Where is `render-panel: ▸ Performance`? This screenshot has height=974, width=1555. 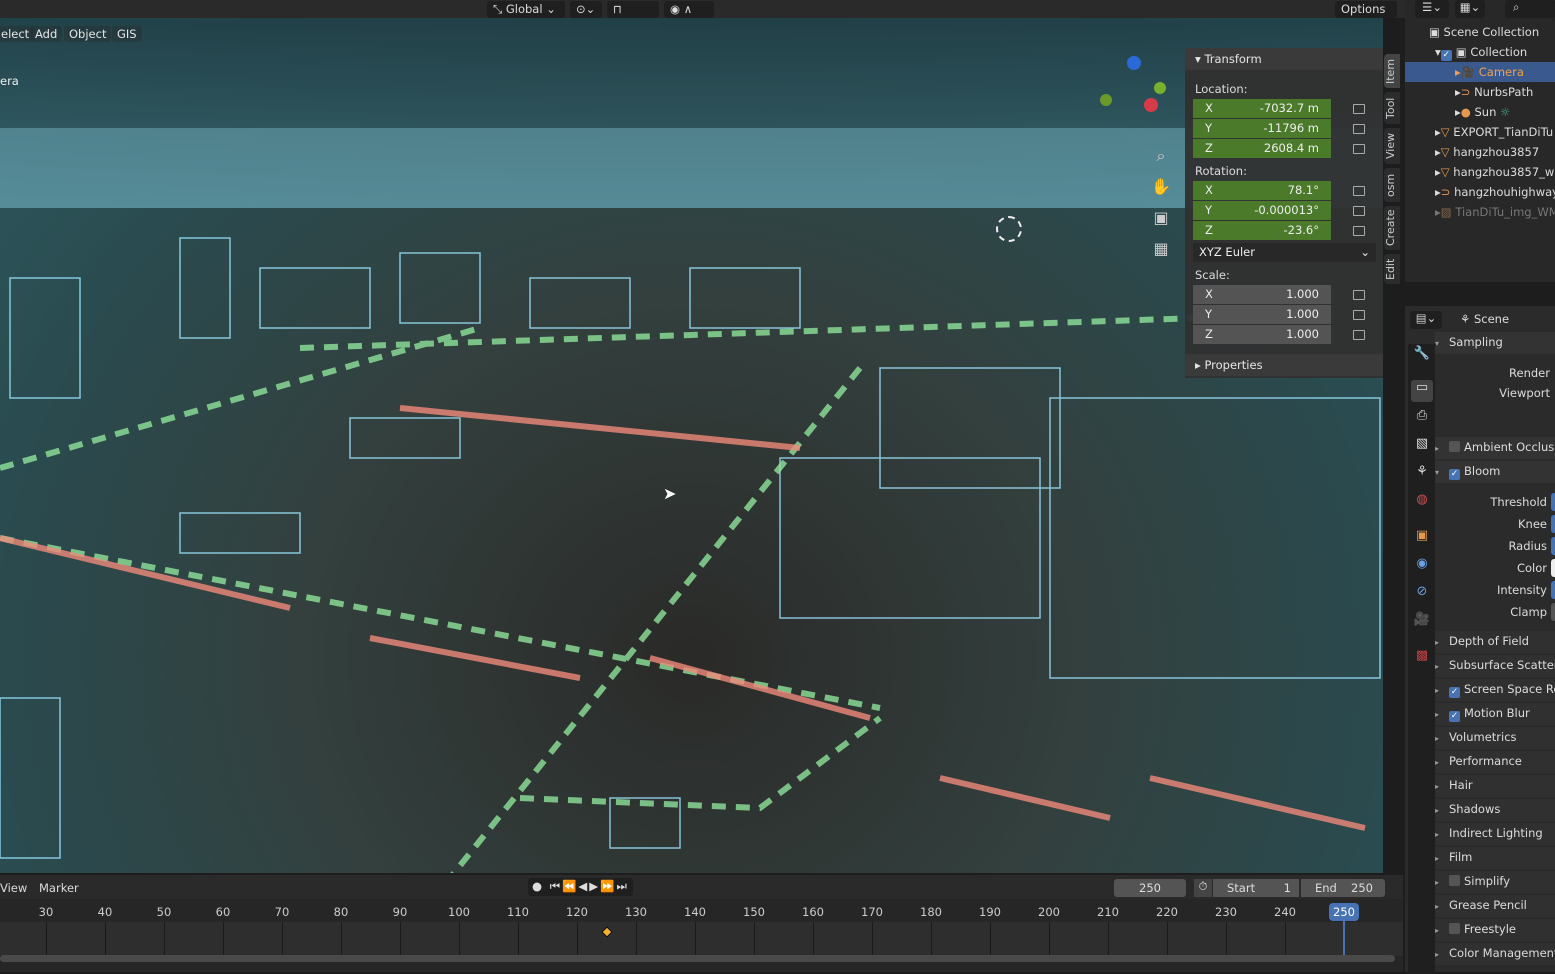 render-panel: ▸ Performance is located at coordinates (1495, 762).